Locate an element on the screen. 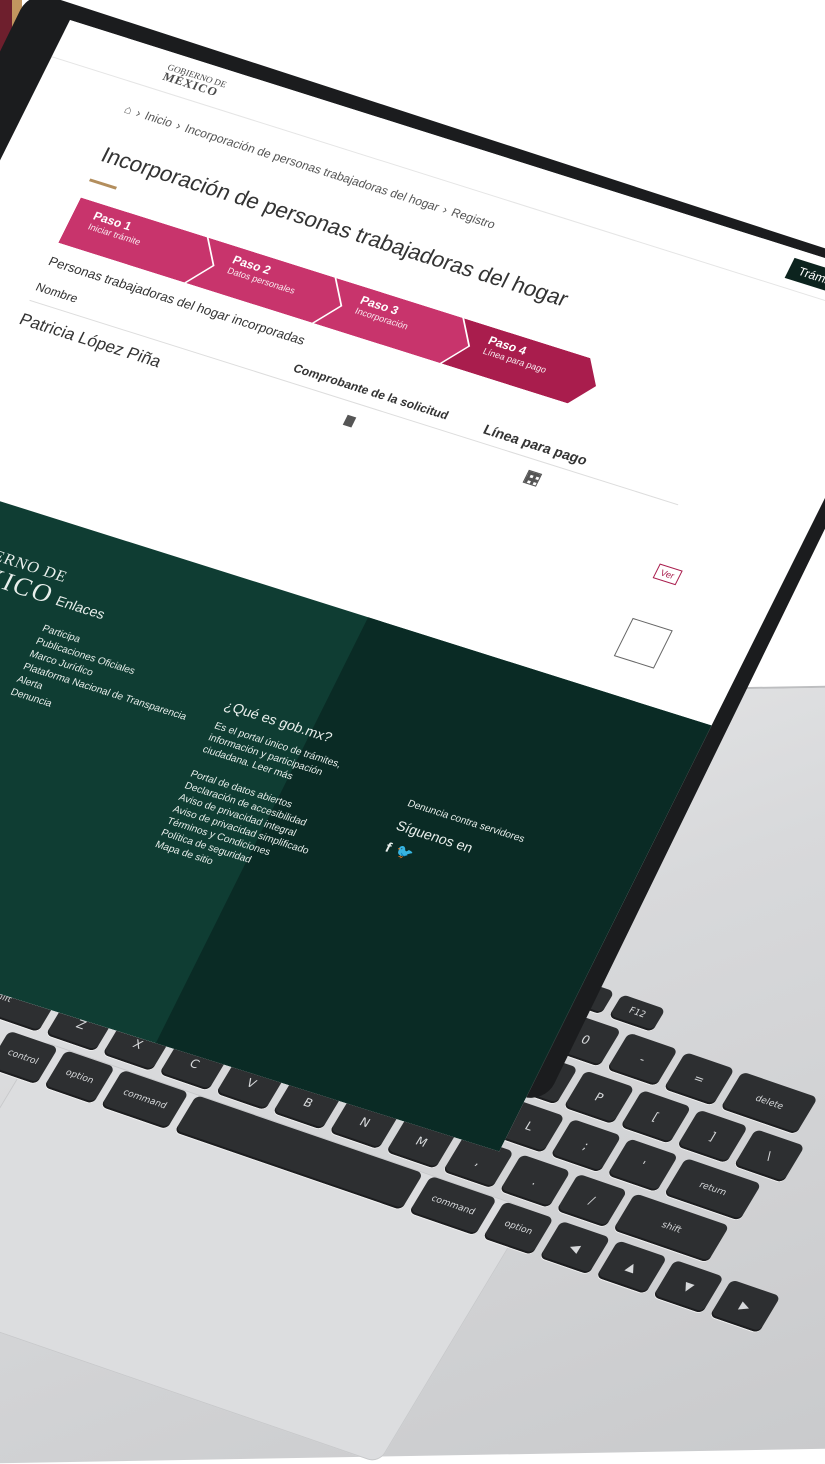  ver-button: Ver is located at coordinates (667, 574).